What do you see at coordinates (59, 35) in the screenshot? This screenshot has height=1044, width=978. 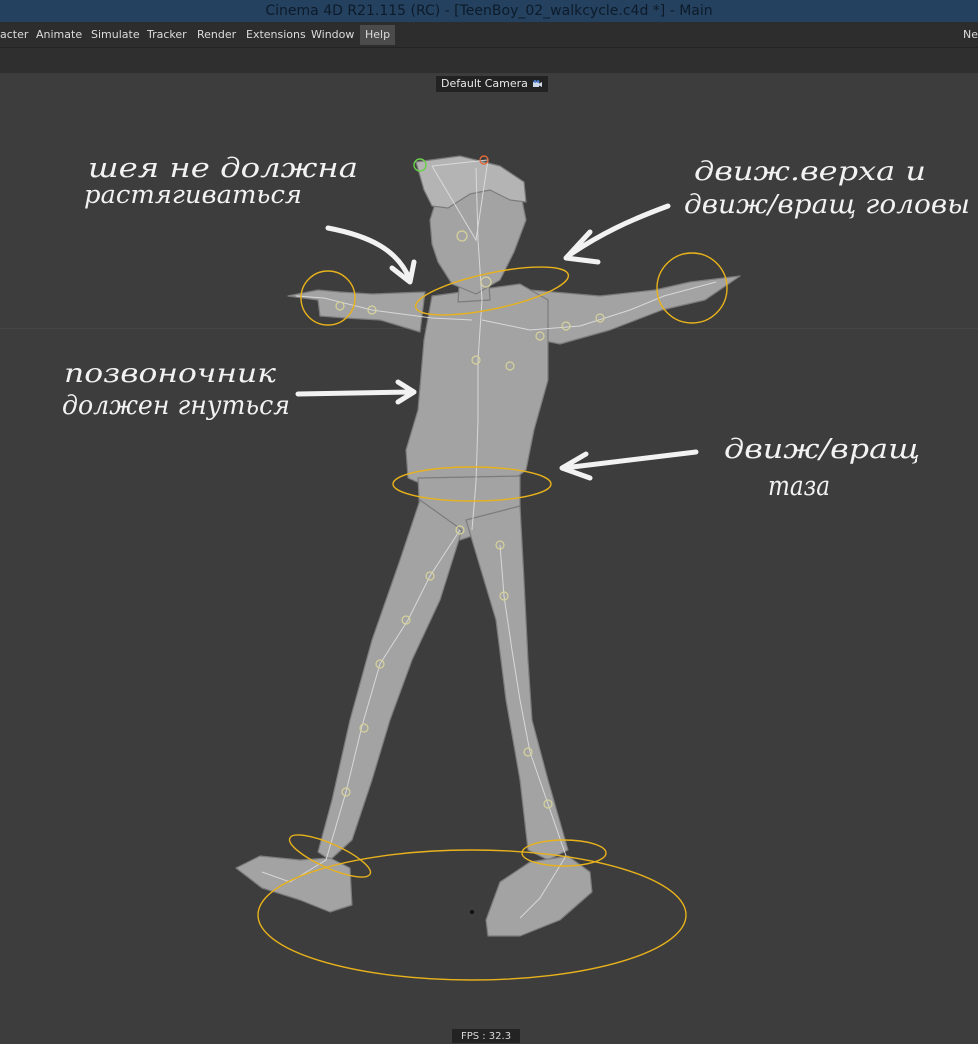 I see `menu-item-animate: Animate` at bounding box center [59, 35].